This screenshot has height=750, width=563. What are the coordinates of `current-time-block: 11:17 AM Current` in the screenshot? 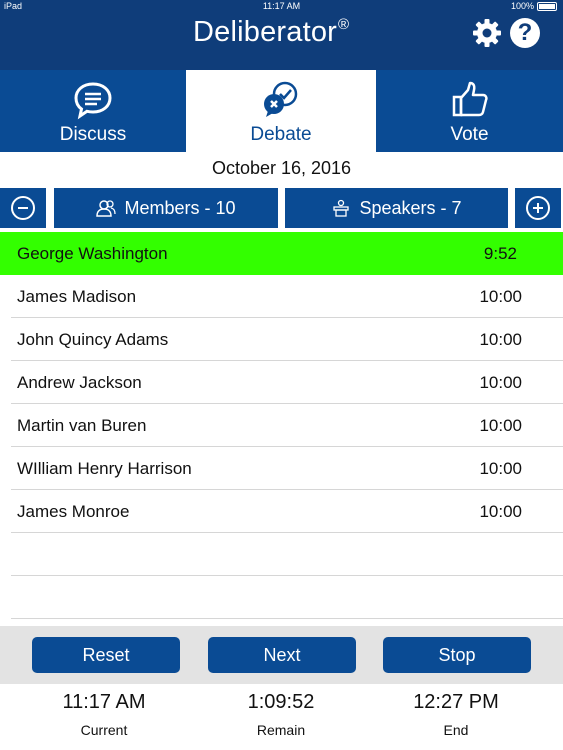 It's located at (104, 711).